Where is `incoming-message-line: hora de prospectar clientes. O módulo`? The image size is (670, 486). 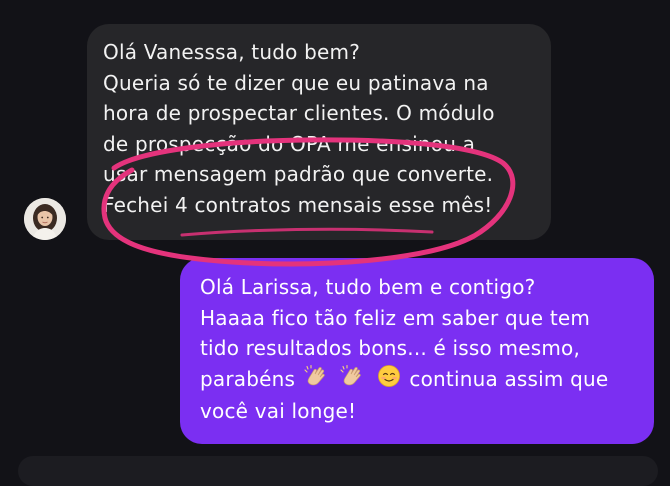 incoming-message-line: hora de prospectar clientes. O módulo is located at coordinates (299, 113).